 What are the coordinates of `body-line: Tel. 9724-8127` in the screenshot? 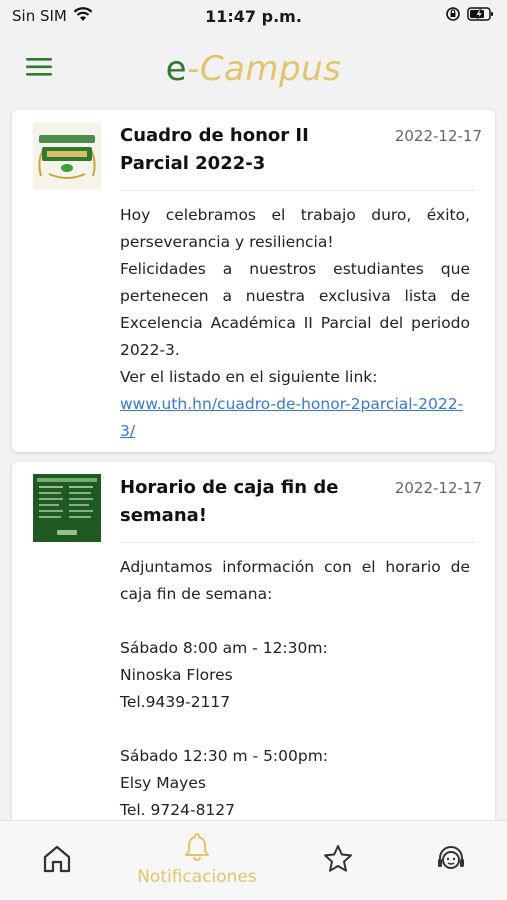 It's located at (178, 810).